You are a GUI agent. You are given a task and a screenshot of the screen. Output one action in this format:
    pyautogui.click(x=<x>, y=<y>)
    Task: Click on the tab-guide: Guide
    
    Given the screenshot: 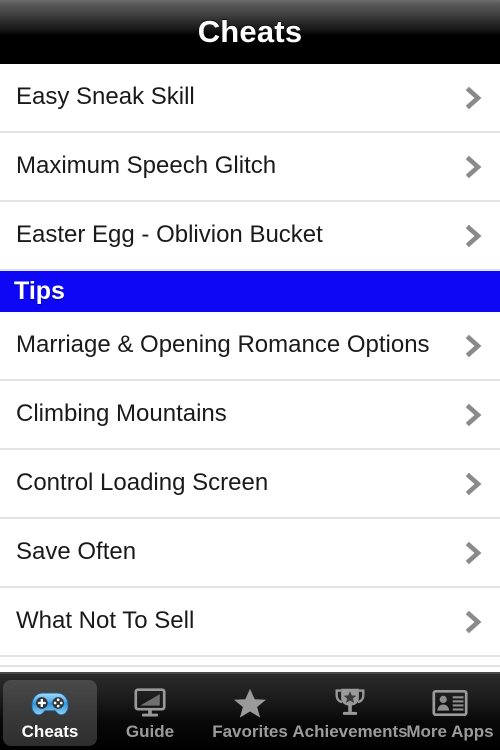 What is the action you would take?
    pyautogui.click(x=150, y=712)
    